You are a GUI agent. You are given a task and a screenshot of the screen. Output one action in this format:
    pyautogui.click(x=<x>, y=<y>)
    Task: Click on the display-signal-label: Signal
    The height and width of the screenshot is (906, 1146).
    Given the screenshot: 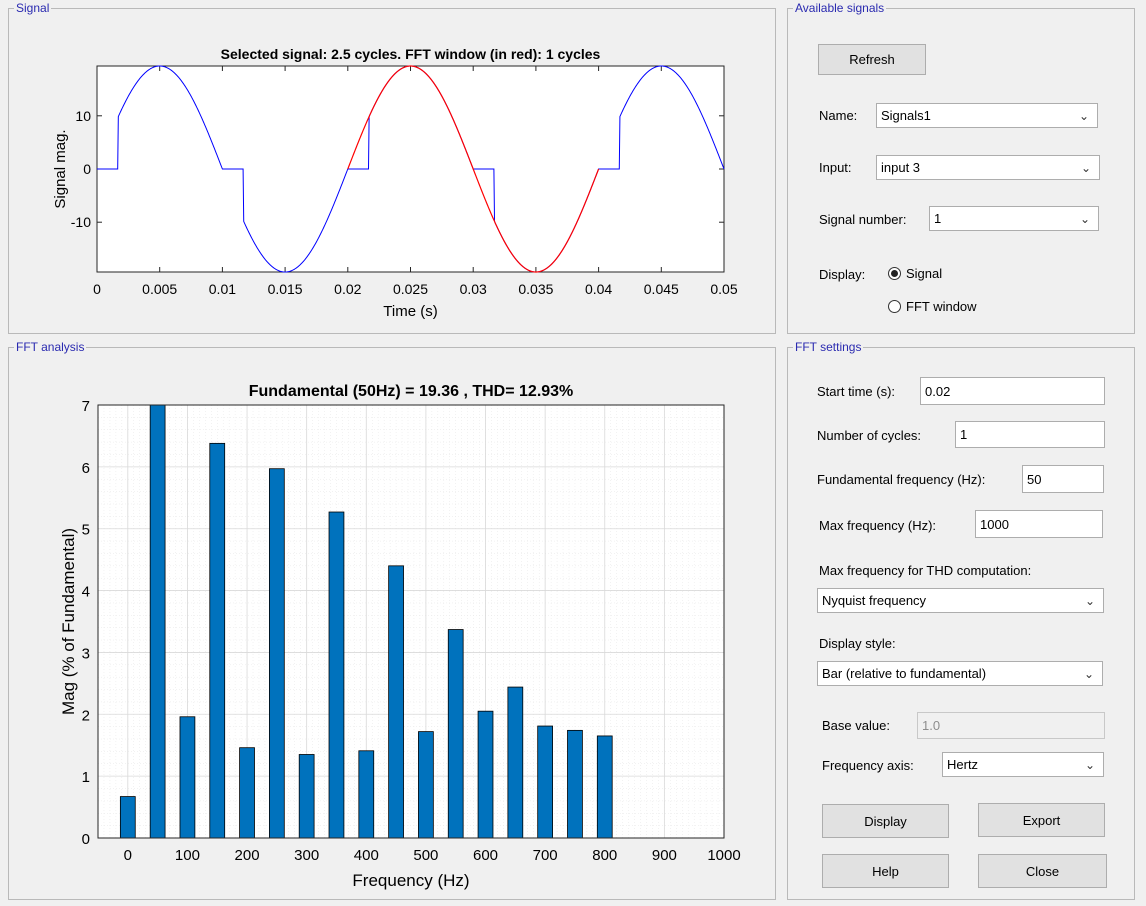 What is the action you would take?
    pyautogui.click(x=924, y=273)
    